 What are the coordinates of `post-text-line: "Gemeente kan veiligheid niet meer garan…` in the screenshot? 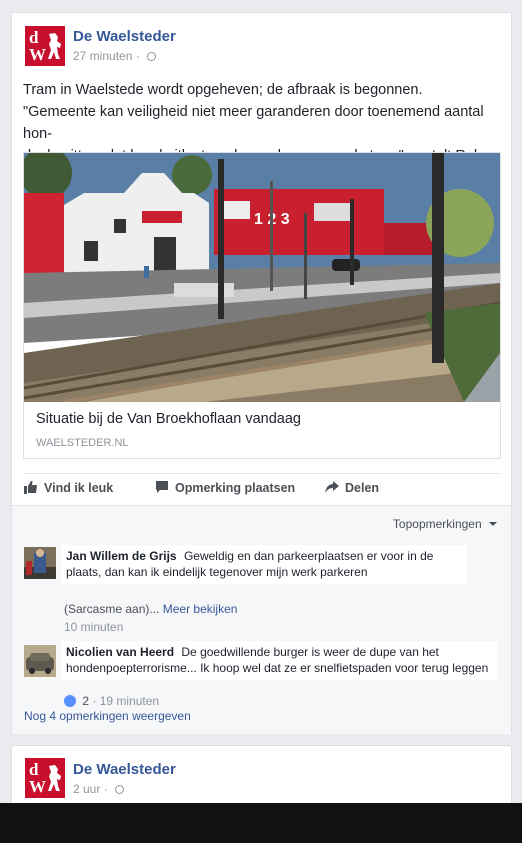 It's located at (253, 123).